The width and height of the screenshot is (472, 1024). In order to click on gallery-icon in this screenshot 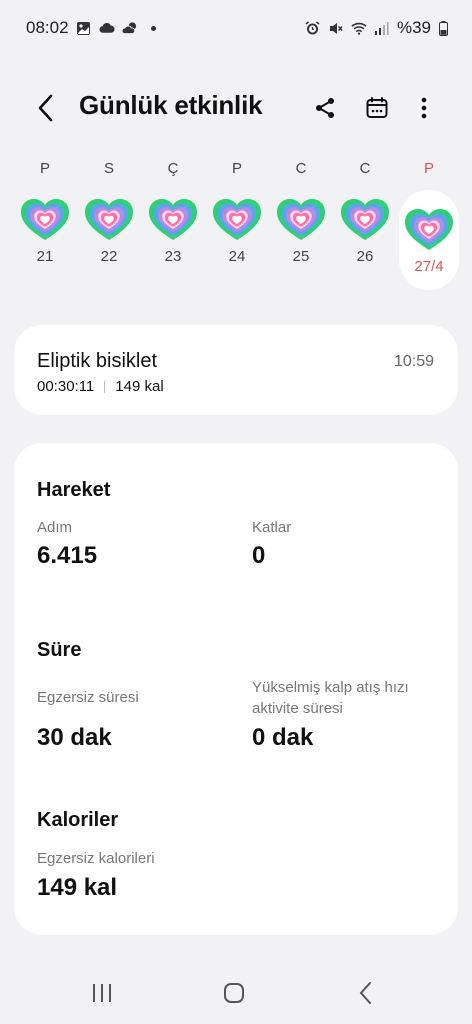, I will do `click(84, 28)`.